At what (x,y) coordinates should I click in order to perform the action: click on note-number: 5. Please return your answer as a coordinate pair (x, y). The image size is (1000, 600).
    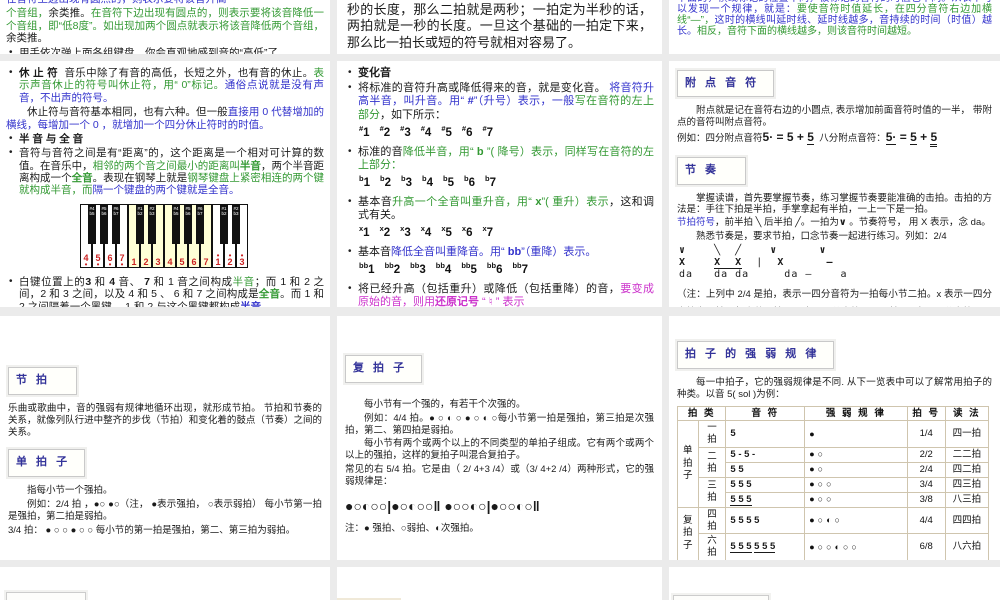
    Looking at the image, I should click on (448, 233).